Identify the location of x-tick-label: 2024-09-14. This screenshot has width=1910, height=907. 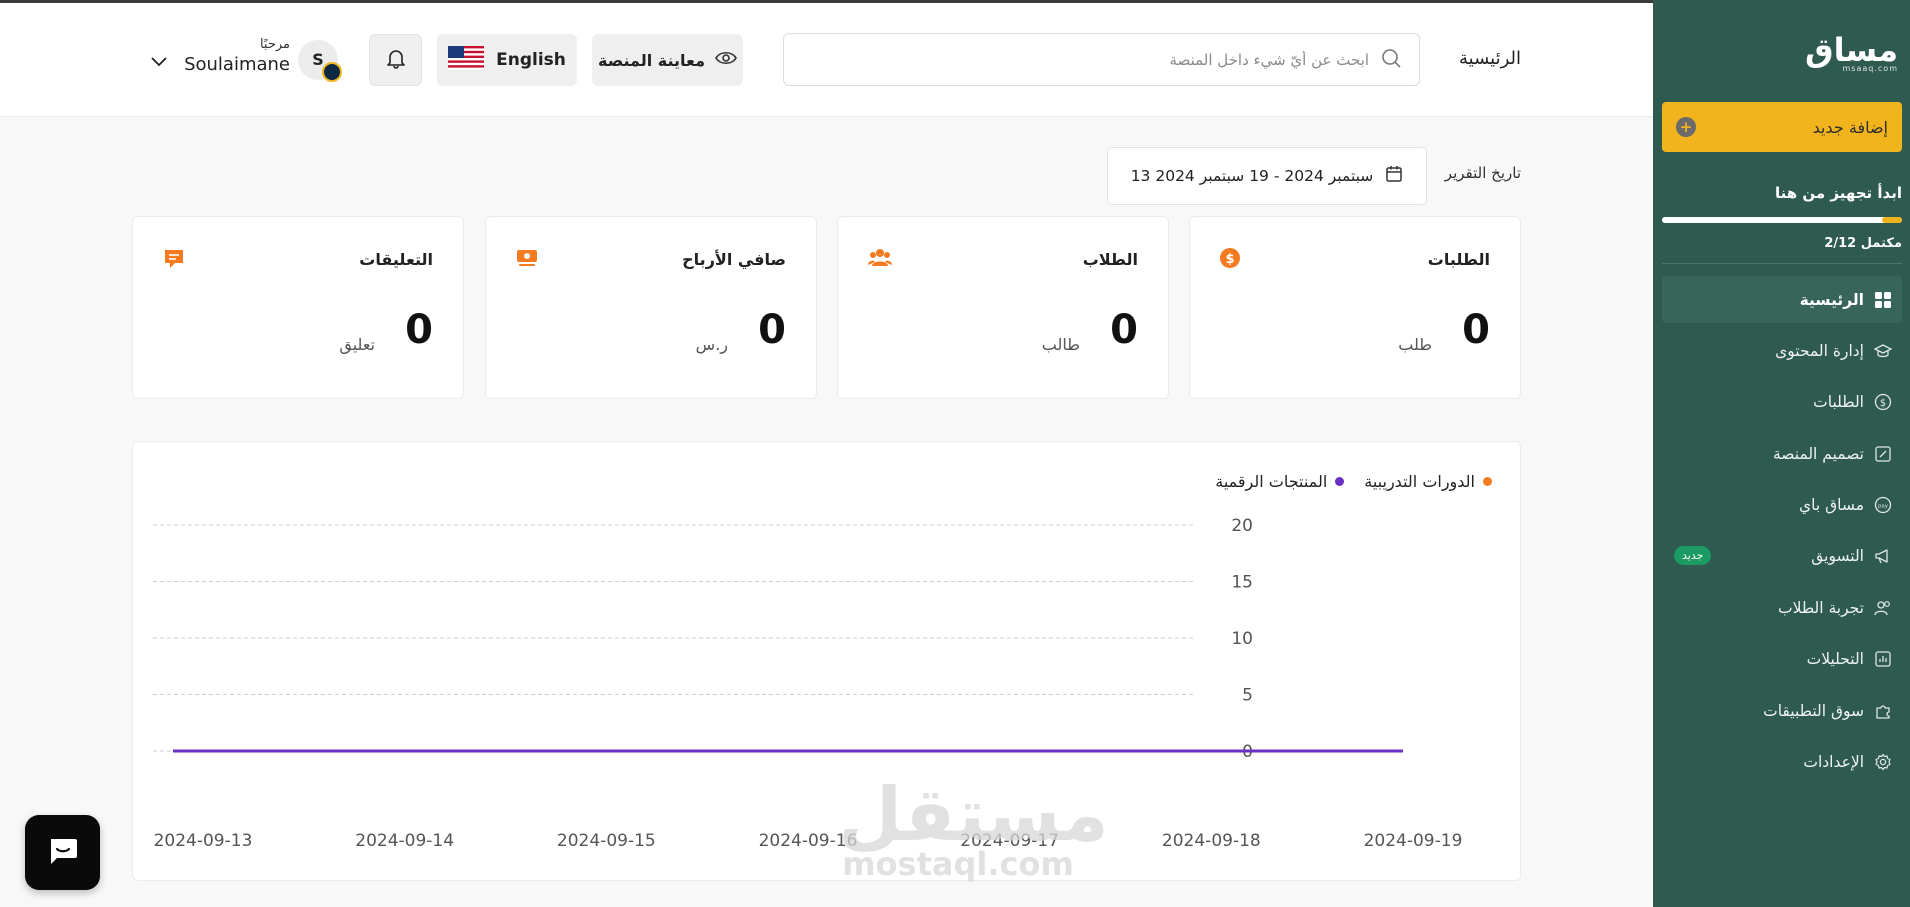
(404, 841).